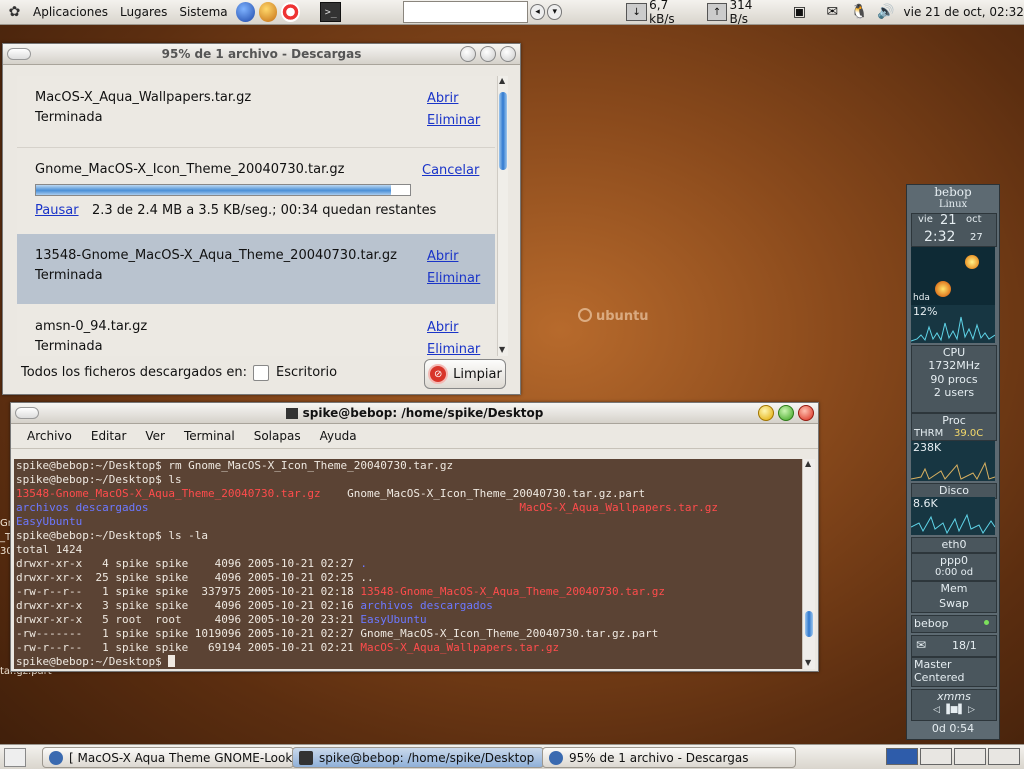 This screenshot has width=1024, height=769. I want to click on menu-solapas: Solapas, so click(277, 436).